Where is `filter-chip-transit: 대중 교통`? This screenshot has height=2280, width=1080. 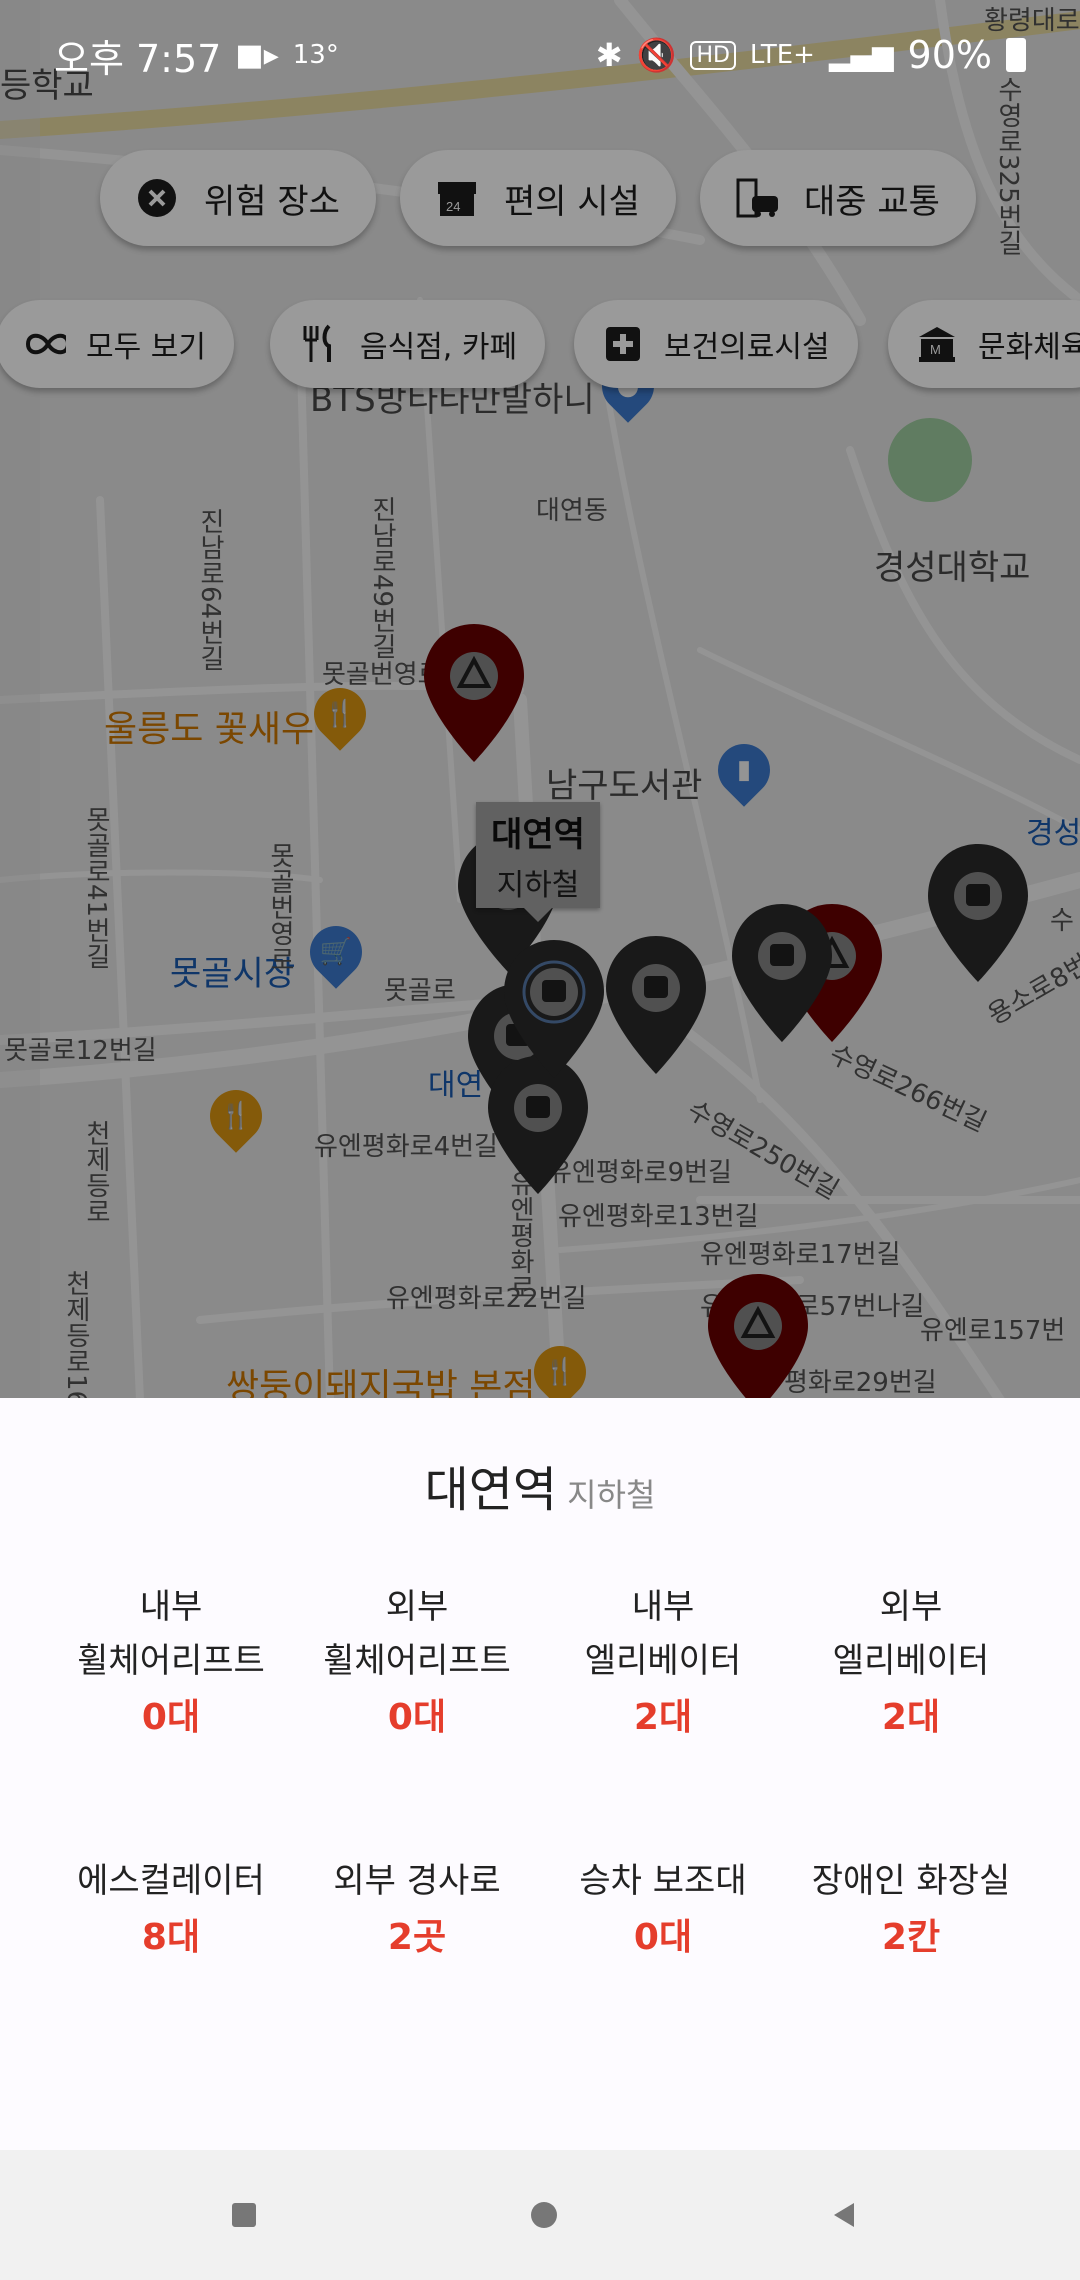 filter-chip-transit: 대중 교통 is located at coordinates (838, 198).